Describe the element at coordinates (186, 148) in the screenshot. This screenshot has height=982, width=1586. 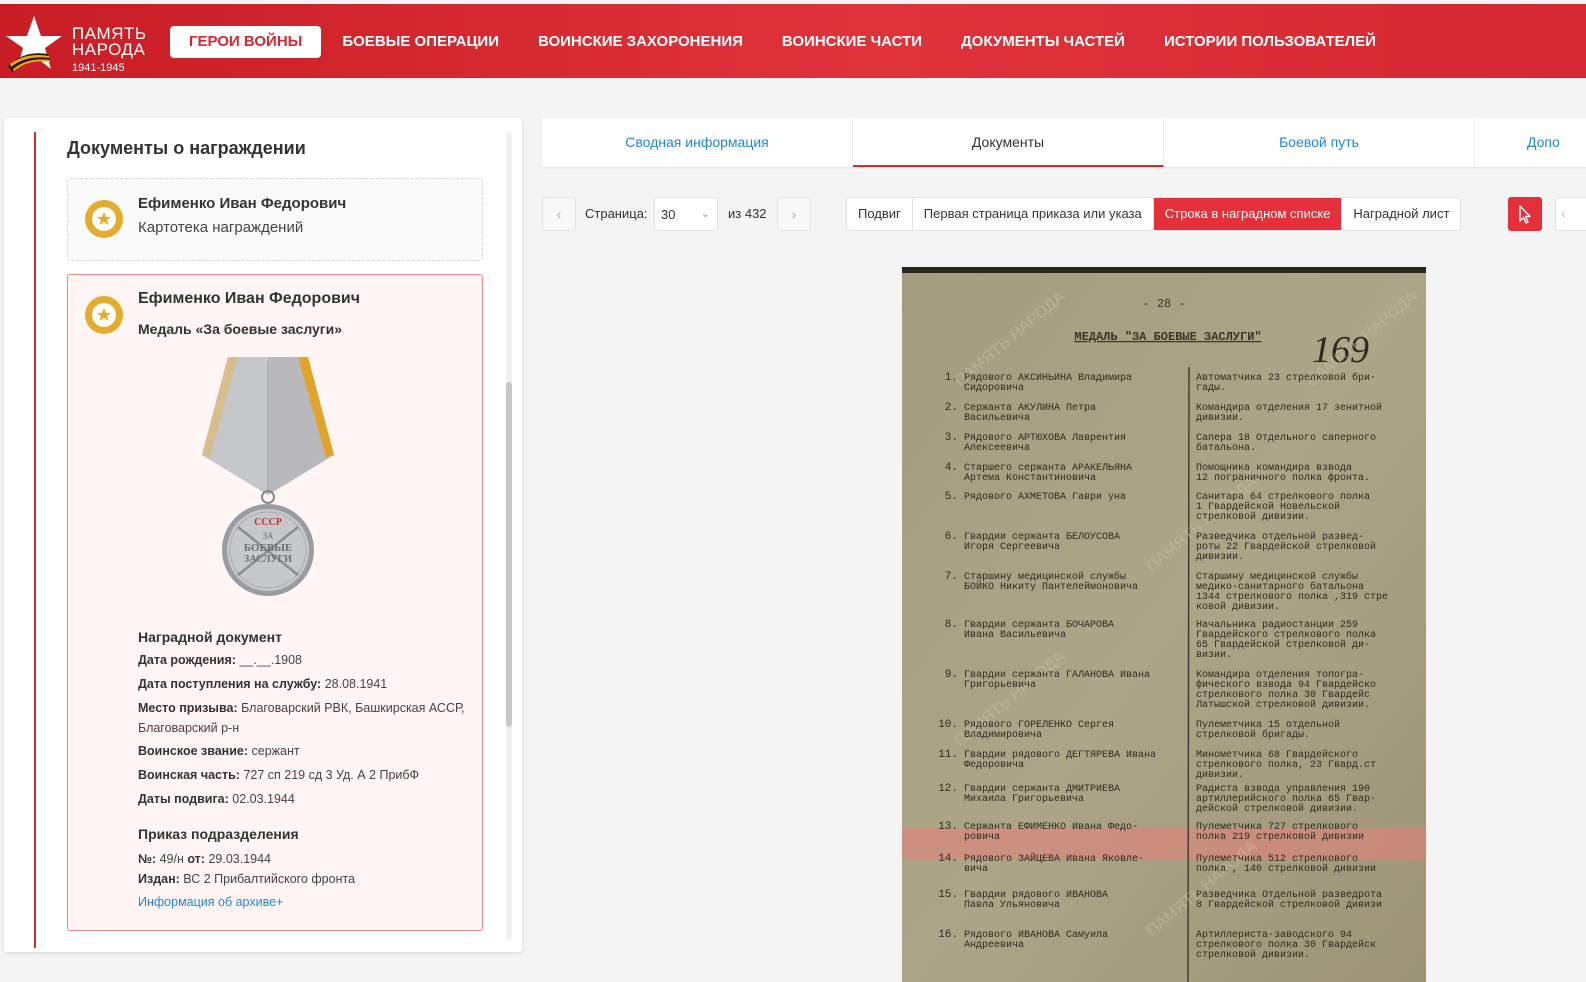
I see `panel-title: Документы о награждении` at that location.